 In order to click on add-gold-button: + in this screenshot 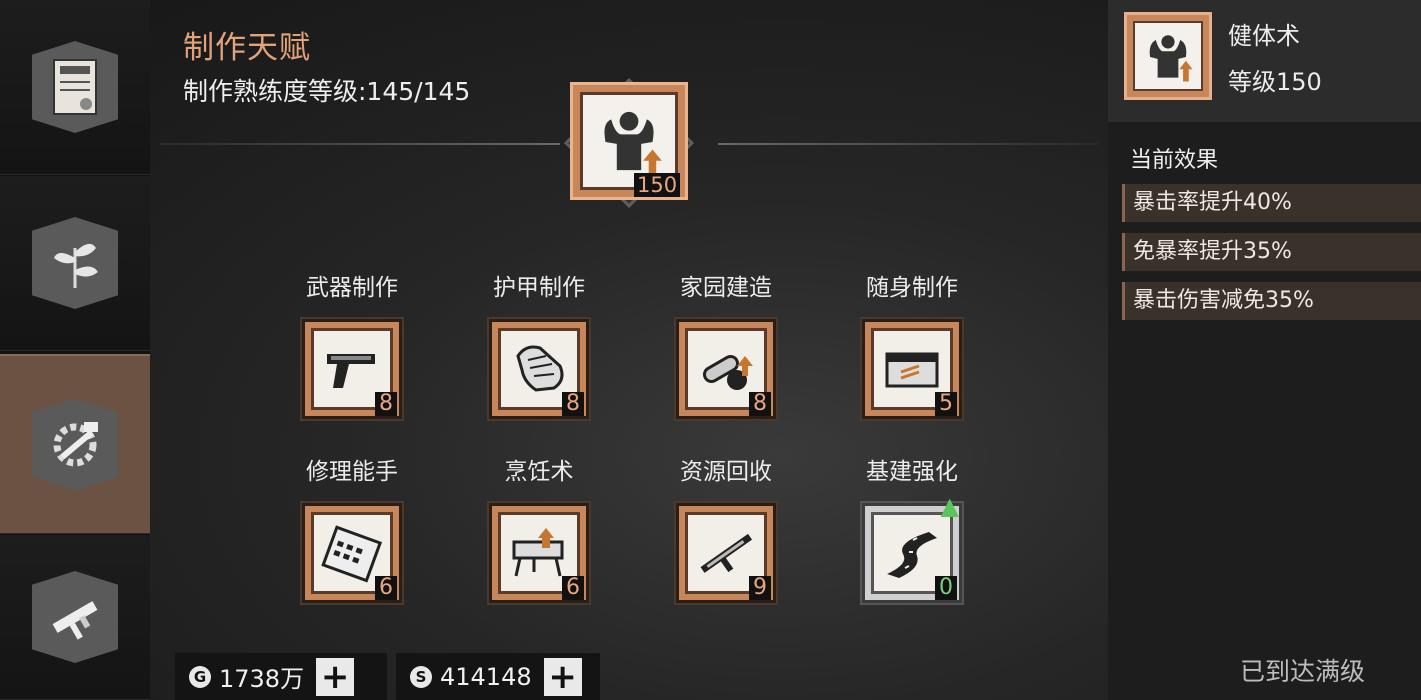, I will do `click(335, 676)`.